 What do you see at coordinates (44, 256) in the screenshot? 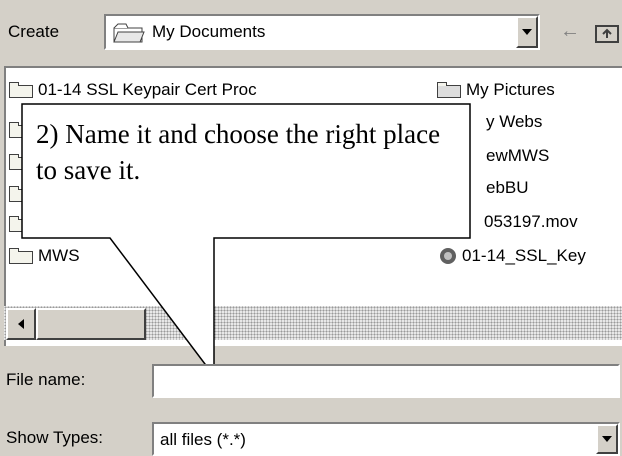
I see `list-item: MWS` at bounding box center [44, 256].